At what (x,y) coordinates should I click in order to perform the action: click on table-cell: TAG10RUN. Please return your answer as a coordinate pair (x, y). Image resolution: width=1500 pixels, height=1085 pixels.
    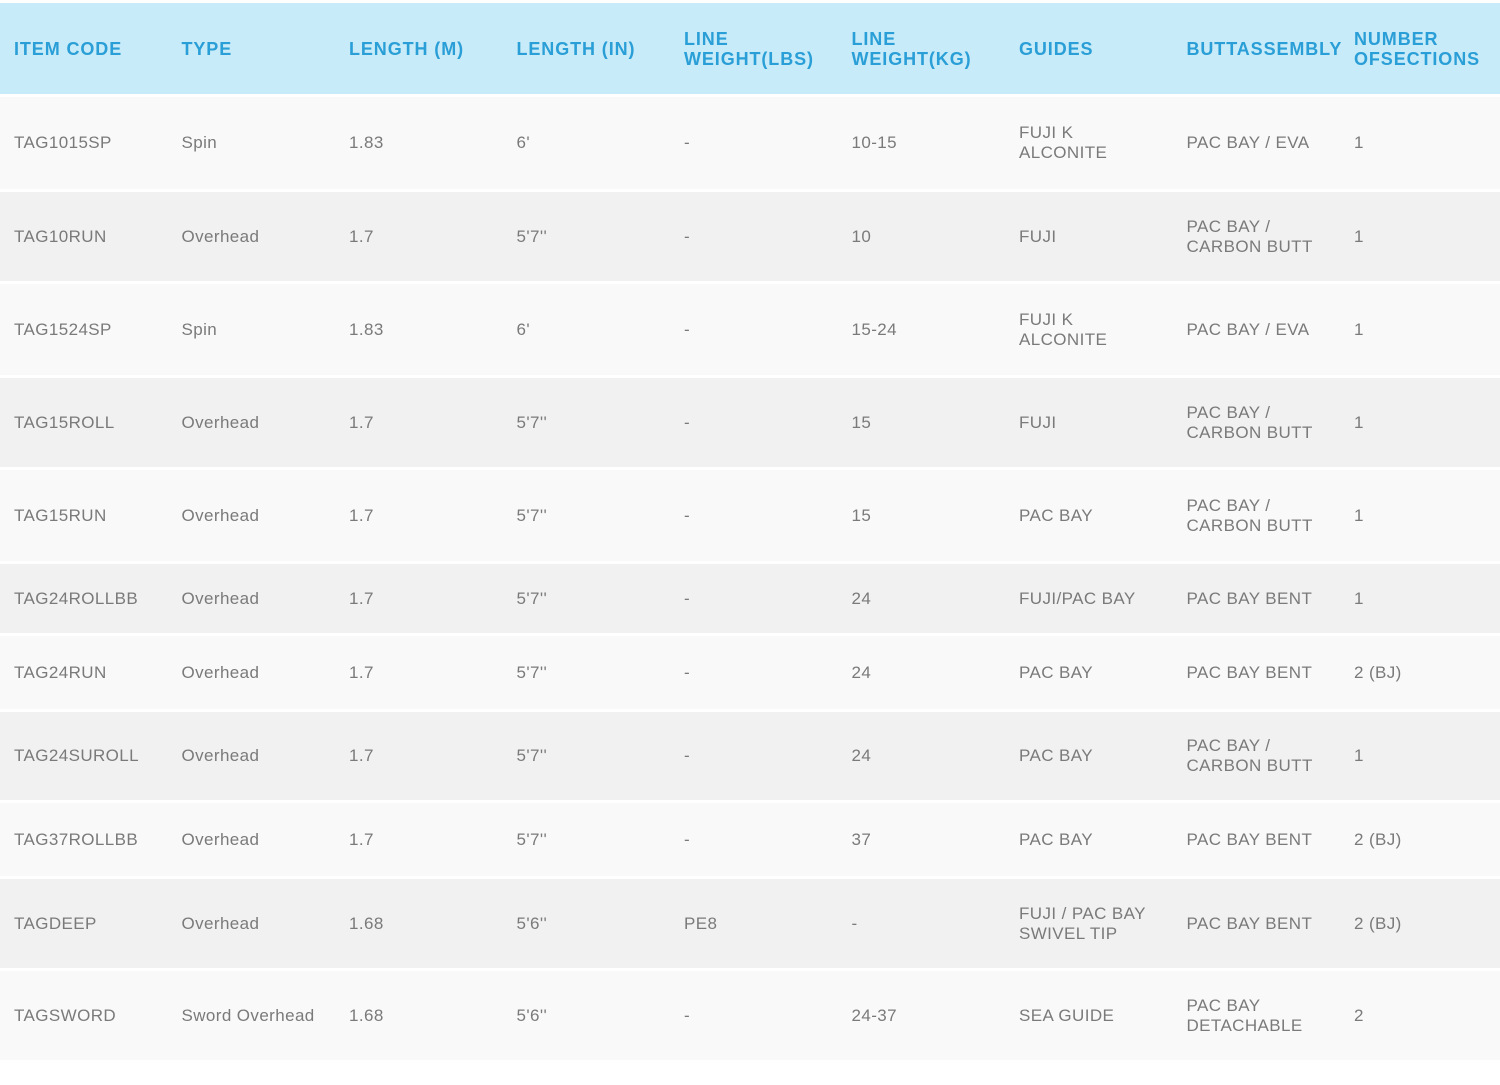
    Looking at the image, I should click on (84, 238).